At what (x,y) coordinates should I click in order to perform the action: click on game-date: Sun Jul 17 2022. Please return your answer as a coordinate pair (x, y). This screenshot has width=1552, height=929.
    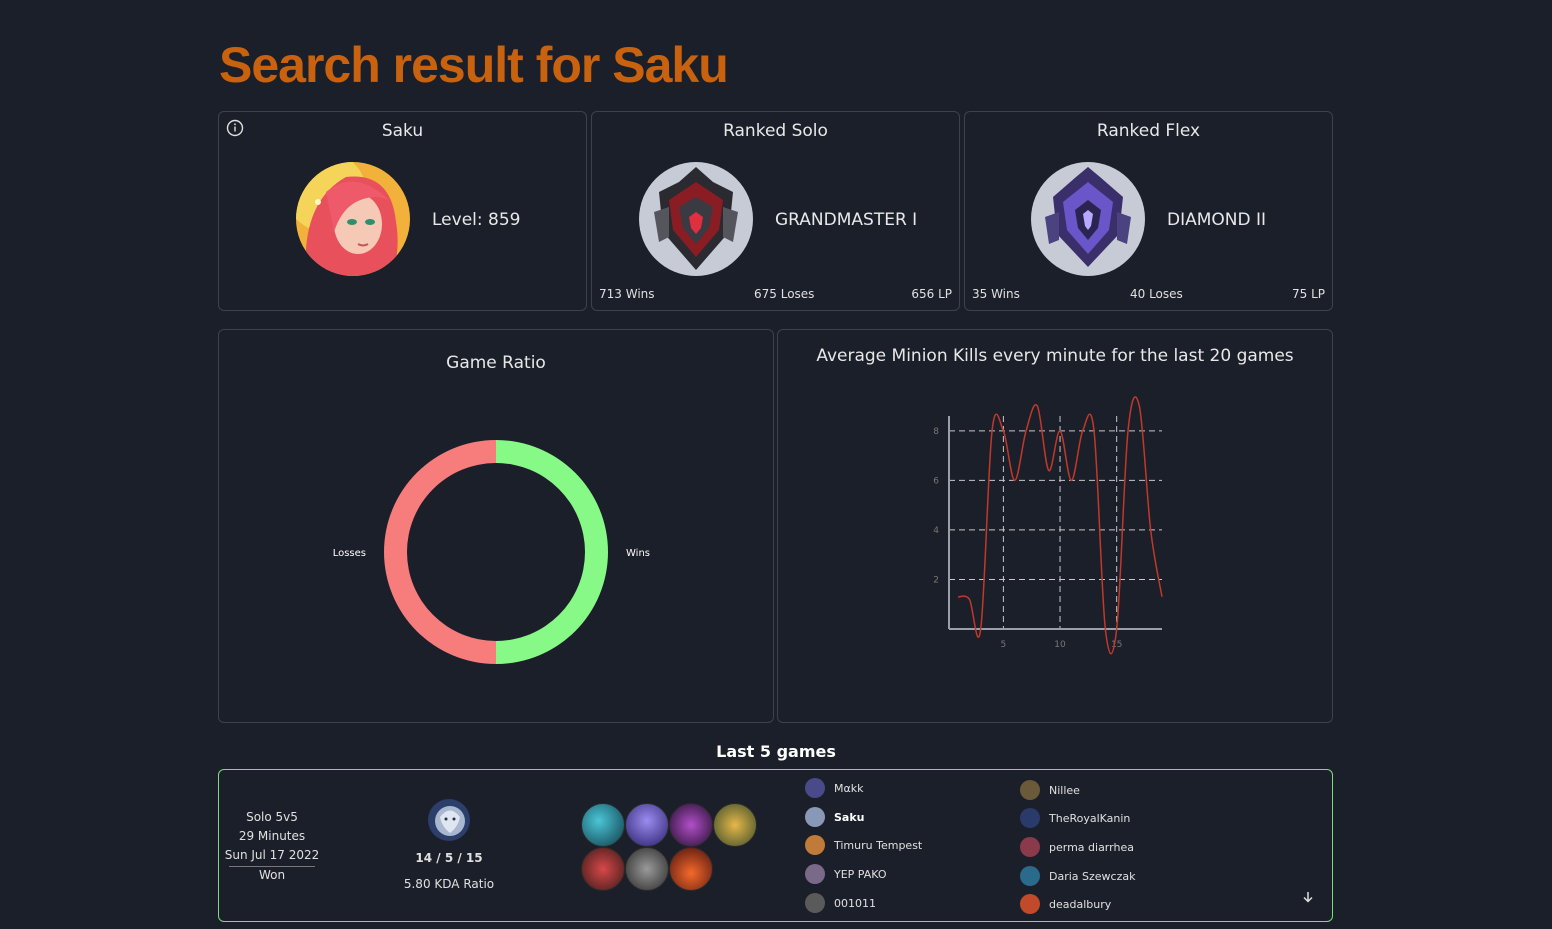
    Looking at the image, I should click on (272, 855).